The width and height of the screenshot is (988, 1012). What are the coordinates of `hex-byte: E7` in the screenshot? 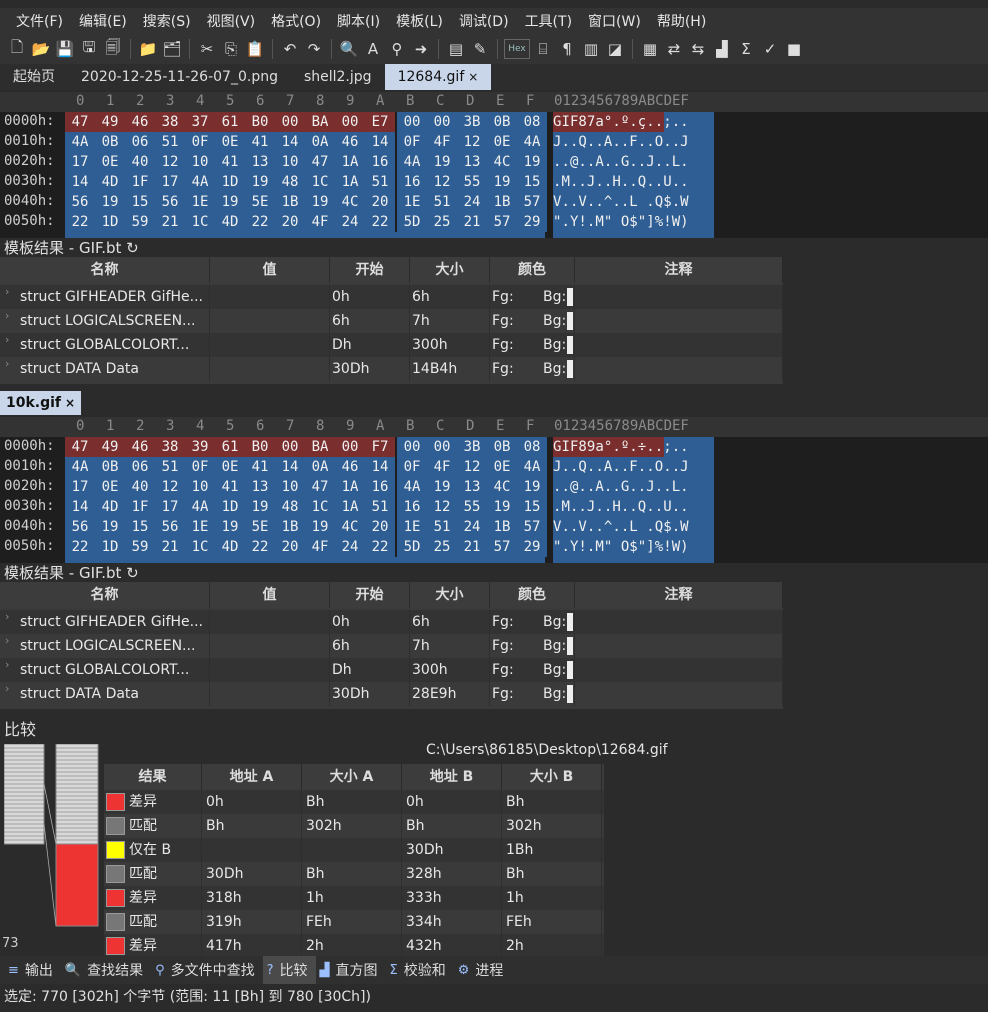 It's located at (380, 122).